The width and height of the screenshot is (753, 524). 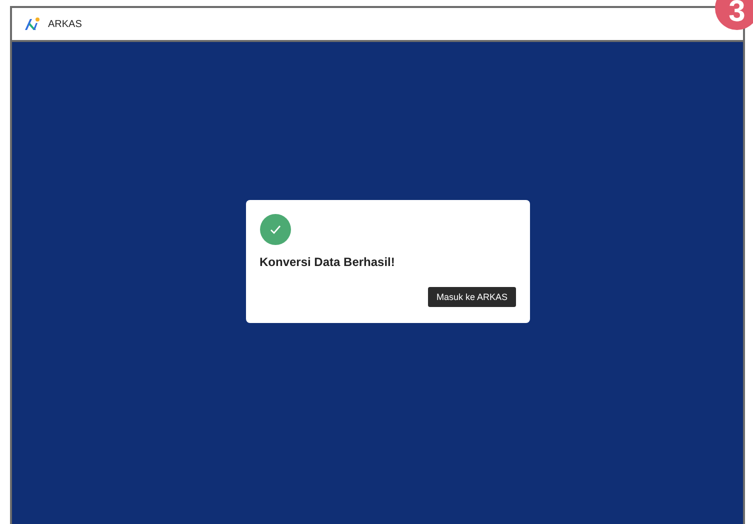 I want to click on step-badge: 3, so click(x=734, y=15).